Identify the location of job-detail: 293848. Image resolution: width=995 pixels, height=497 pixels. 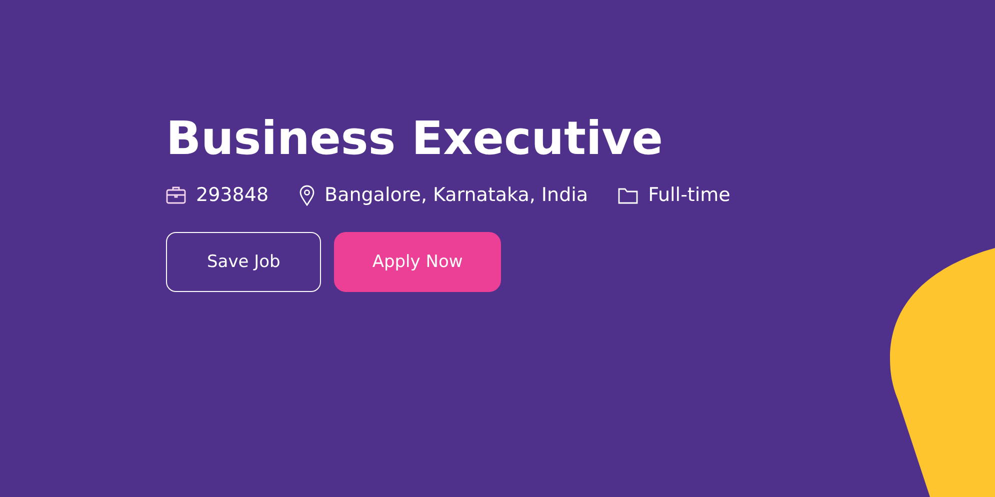
(232, 195).